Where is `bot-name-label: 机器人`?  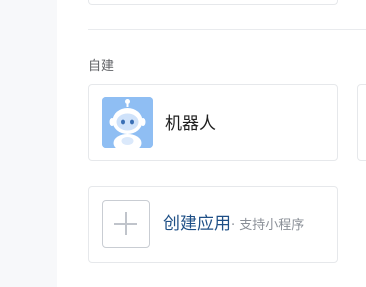
bot-name-label: 机器人 is located at coordinates (190, 124).